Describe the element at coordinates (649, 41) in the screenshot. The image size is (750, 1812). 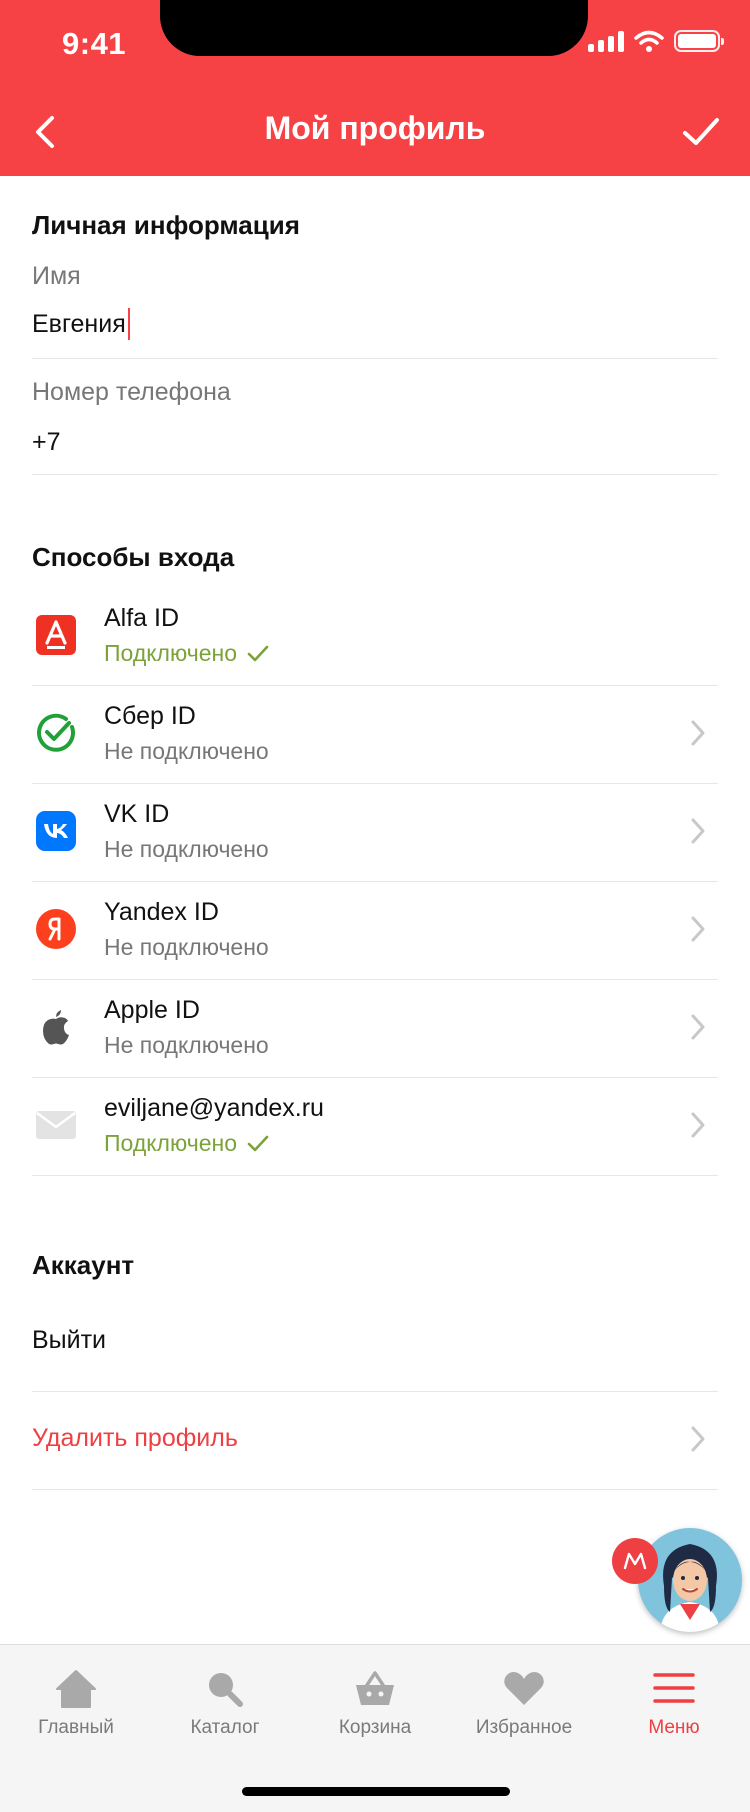
I see `wifi-icon` at that location.